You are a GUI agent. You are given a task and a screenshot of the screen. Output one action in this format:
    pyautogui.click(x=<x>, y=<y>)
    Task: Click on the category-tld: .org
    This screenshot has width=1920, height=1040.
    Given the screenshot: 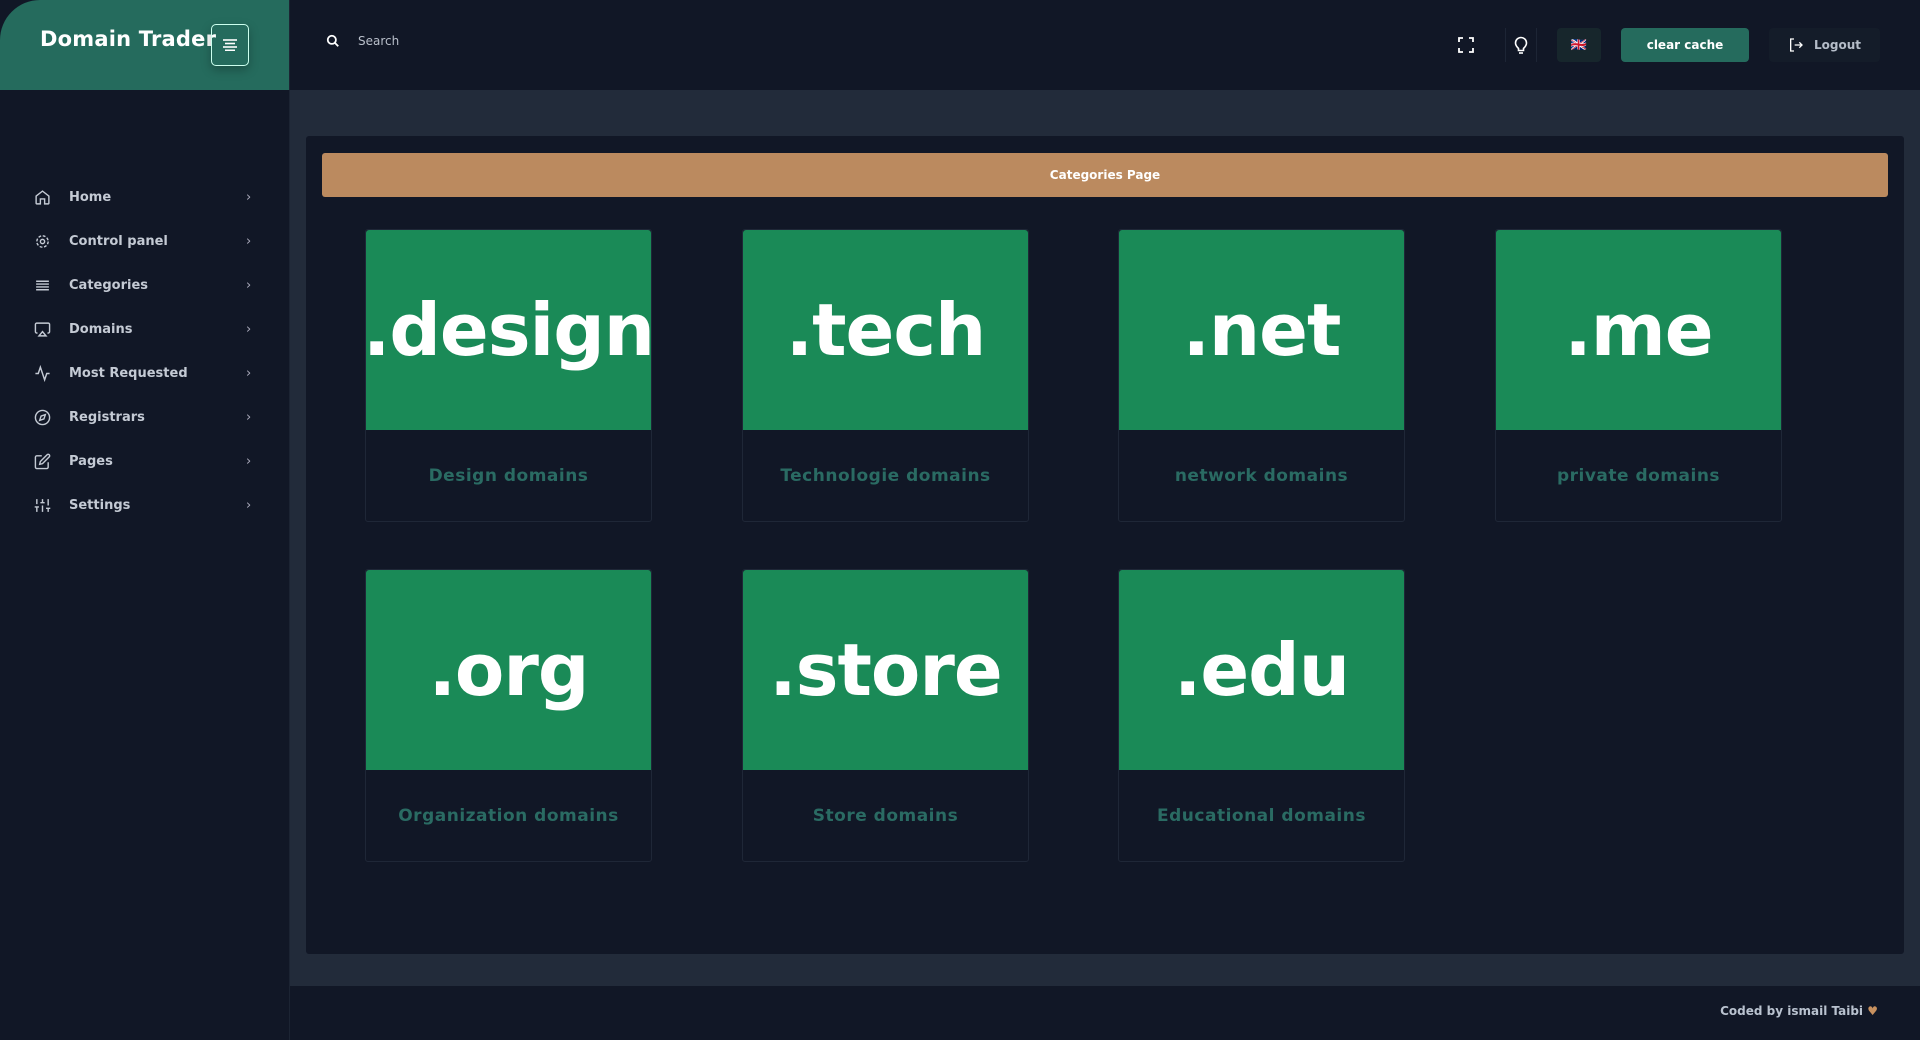 What is the action you would take?
    pyautogui.click(x=508, y=670)
    